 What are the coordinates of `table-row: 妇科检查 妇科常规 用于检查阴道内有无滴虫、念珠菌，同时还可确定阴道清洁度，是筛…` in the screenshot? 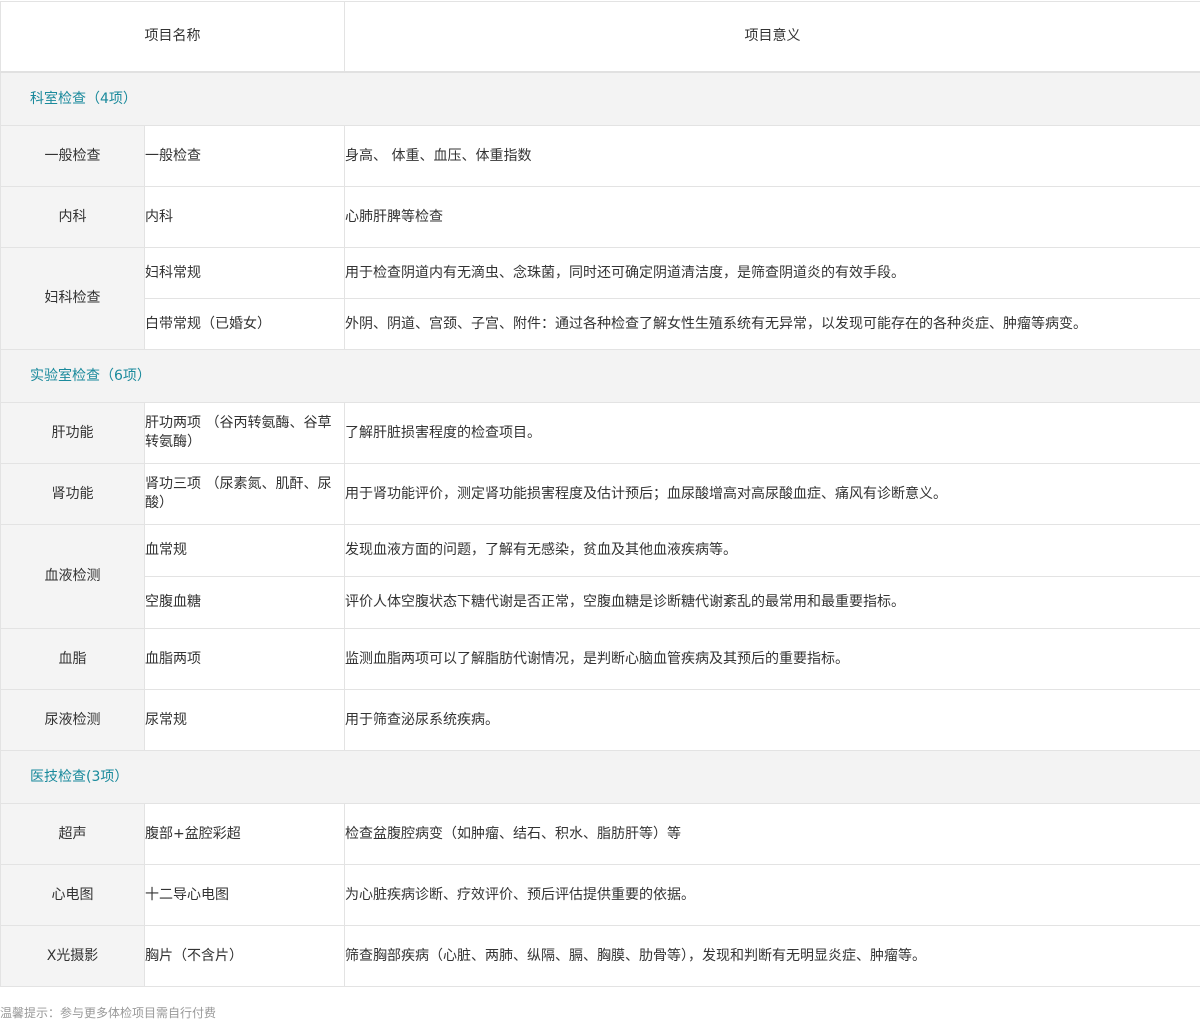 It's located at (600, 298).